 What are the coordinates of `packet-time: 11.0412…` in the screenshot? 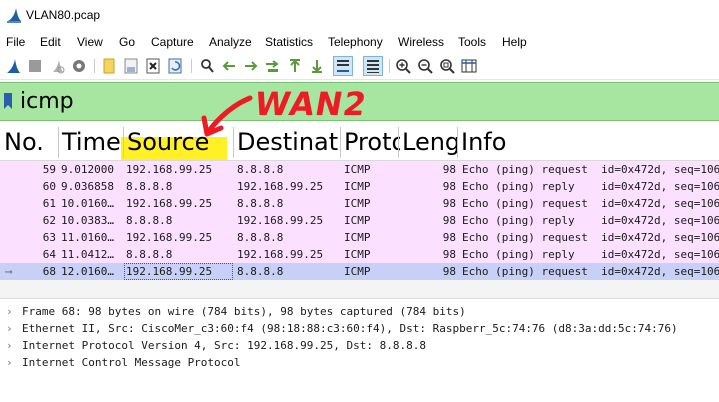 It's located at (87, 254).